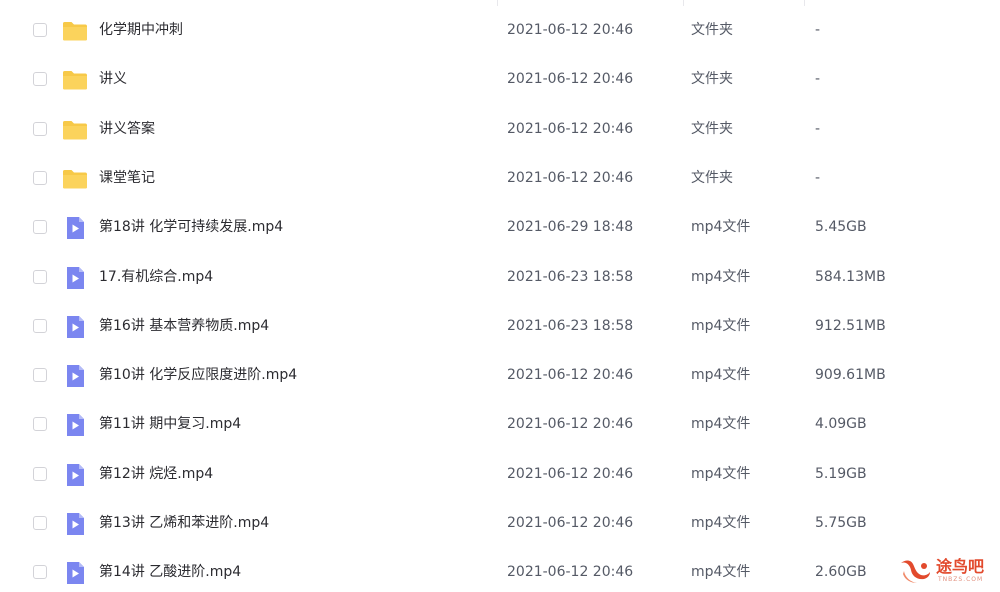 The image size is (1000, 592). Describe the element at coordinates (198, 375) in the screenshot. I see `file-name: 第10讲 化学反应限度进阶.mp4` at that location.